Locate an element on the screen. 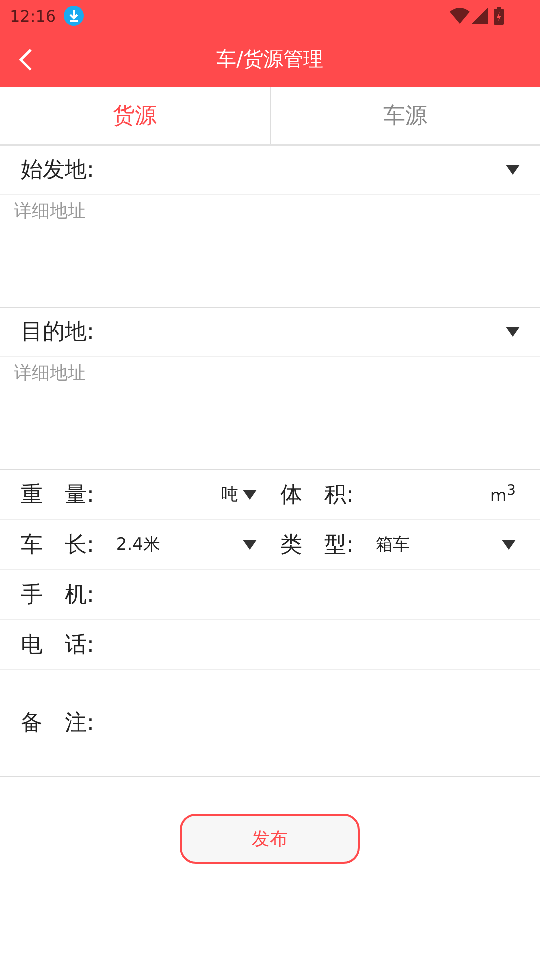 The width and height of the screenshot is (540, 960). field-label: 电 话: is located at coordinates (57, 646).